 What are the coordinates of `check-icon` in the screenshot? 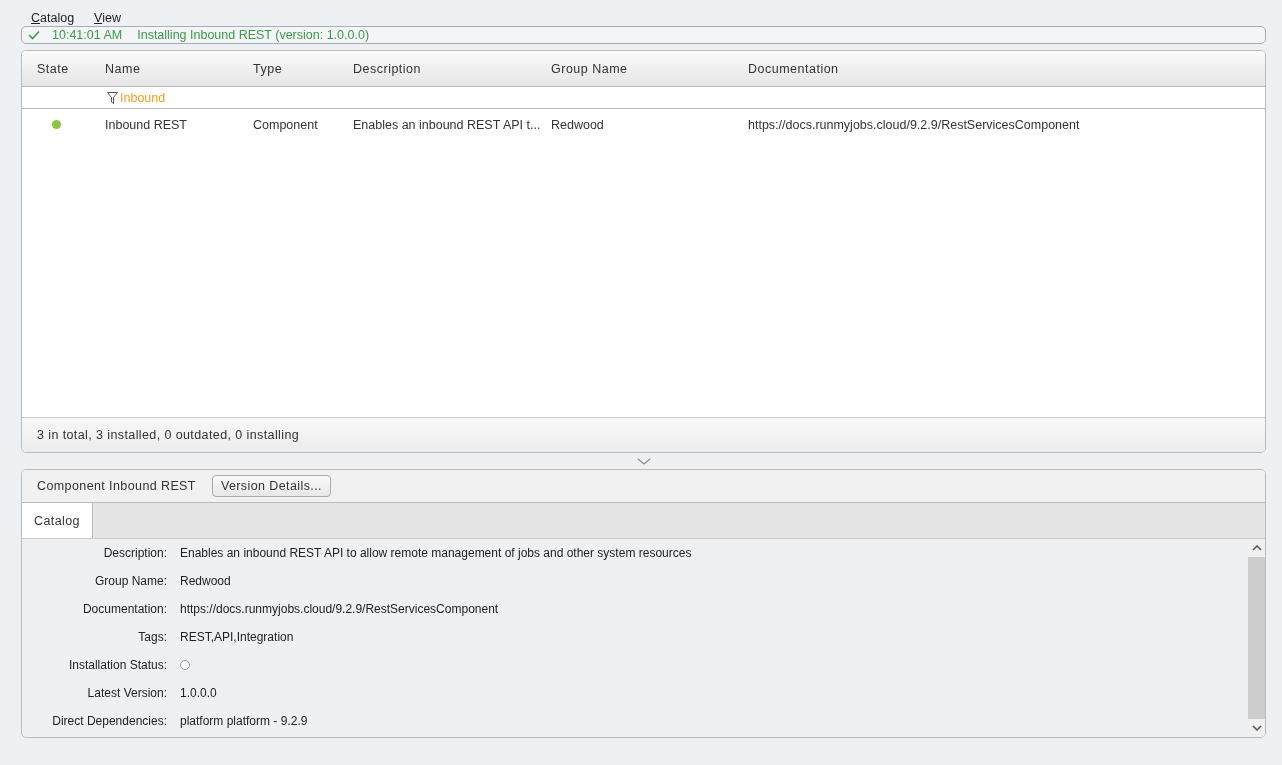 It's located at (34, 35).